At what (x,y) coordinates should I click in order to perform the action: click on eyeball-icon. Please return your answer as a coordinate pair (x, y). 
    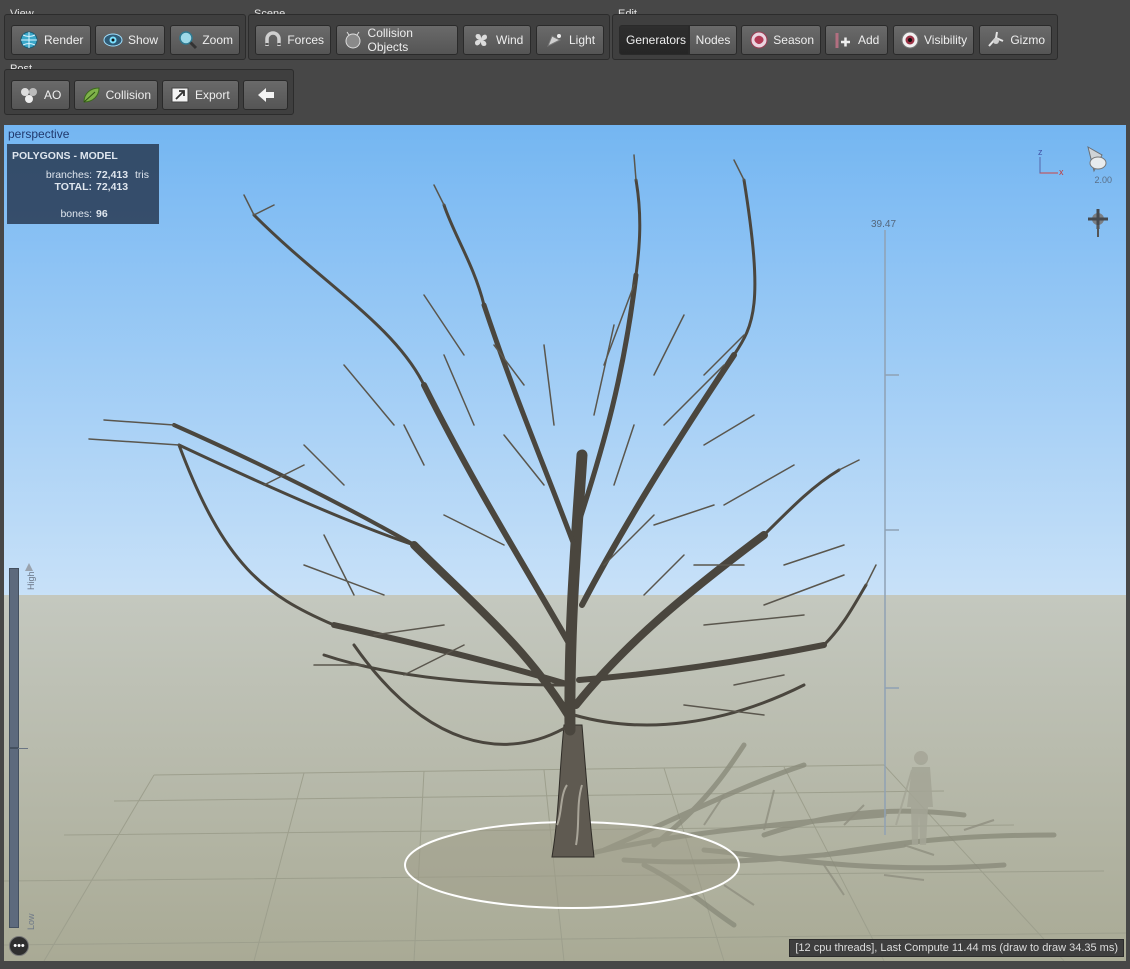
    Looking at the image, I should click on (910, 40).